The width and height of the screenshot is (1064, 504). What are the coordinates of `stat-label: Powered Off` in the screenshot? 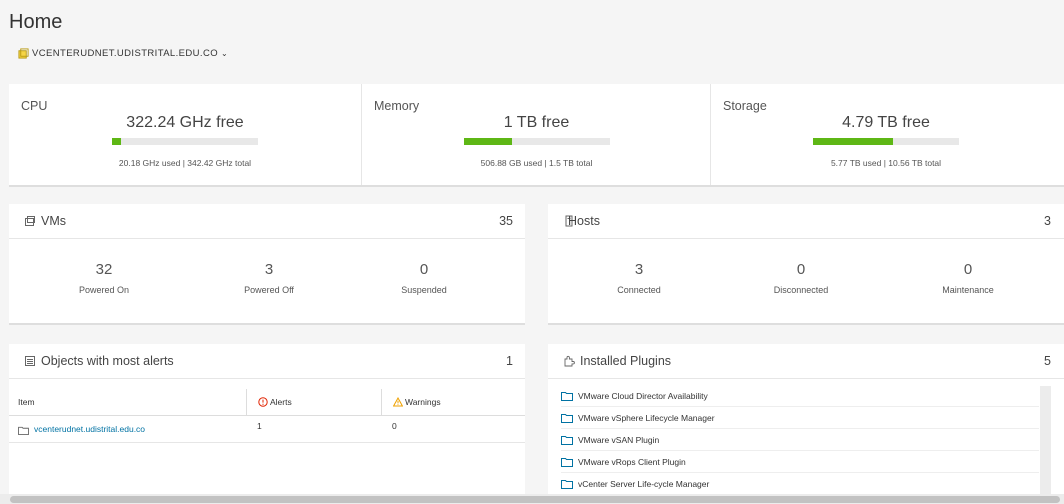 It's located at (269, 290).